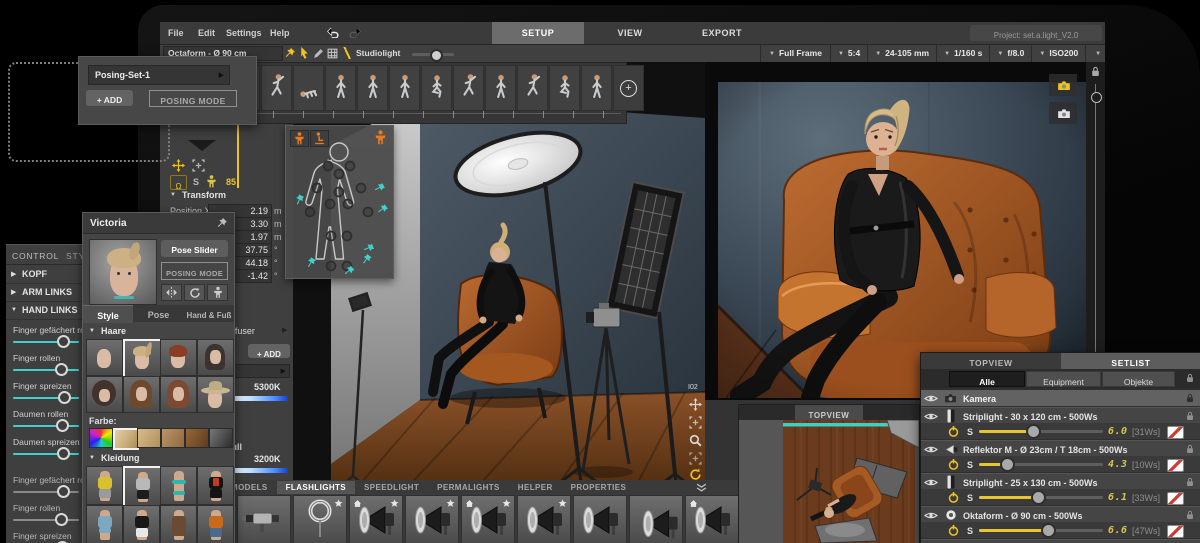 The image size is (1200, 543). Describe the element at coordinates (45, 311) in the screenshot. I see `group-hand-links: ▼ HAND LINKS` at that location.